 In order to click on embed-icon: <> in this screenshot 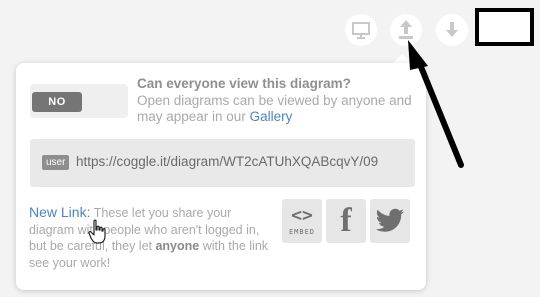, I will do `click(302, 215)`.